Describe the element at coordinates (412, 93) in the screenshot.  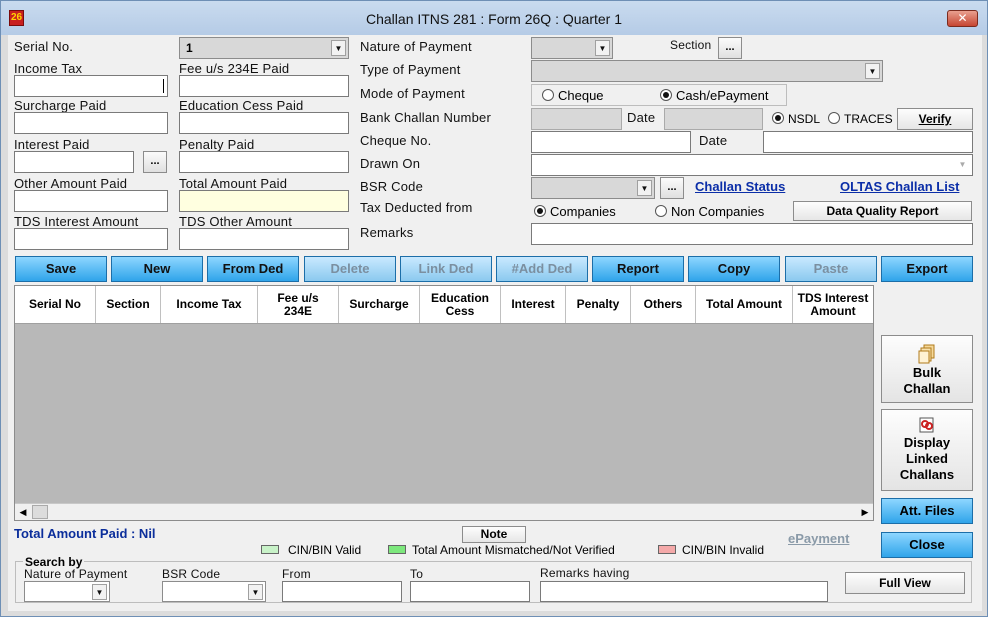
I see `mode-of-payment-label: Mode of Payment` at that location.